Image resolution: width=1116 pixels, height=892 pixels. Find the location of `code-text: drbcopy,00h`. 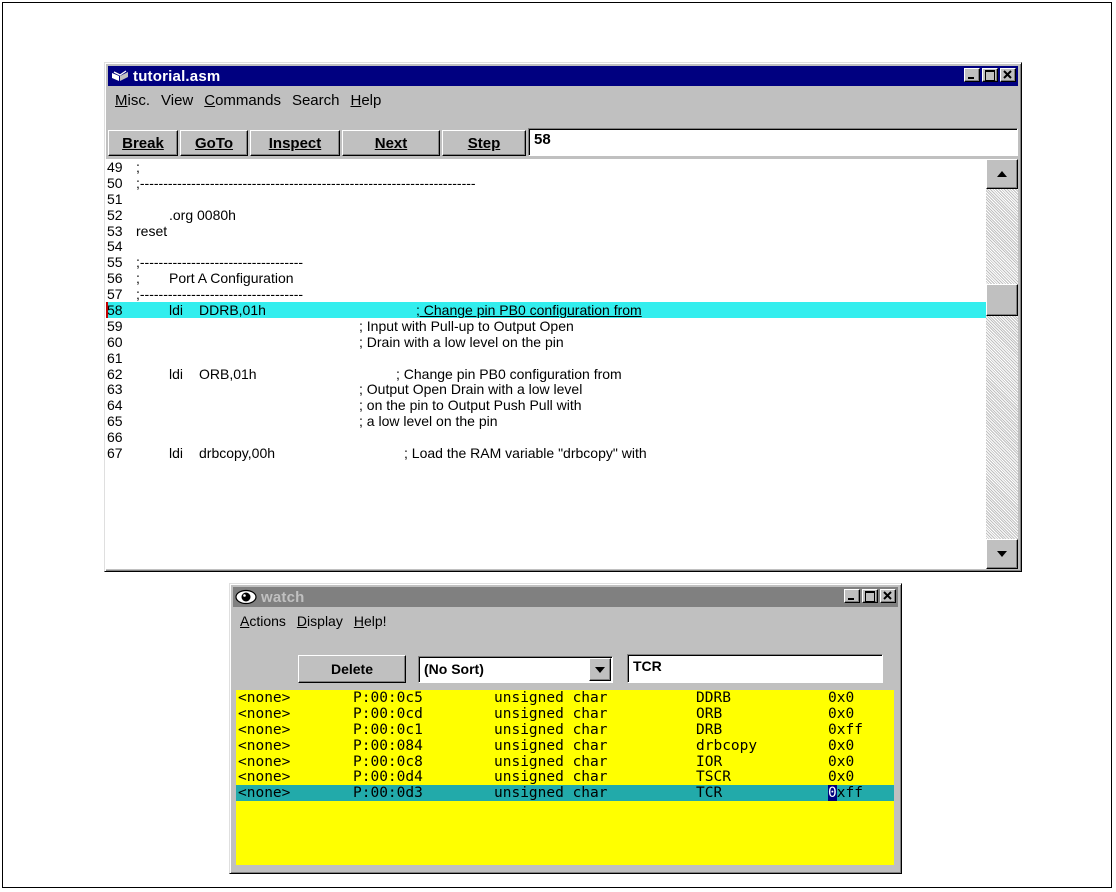

code-text: drbcopy,00h is located at coordinates (237, 453).